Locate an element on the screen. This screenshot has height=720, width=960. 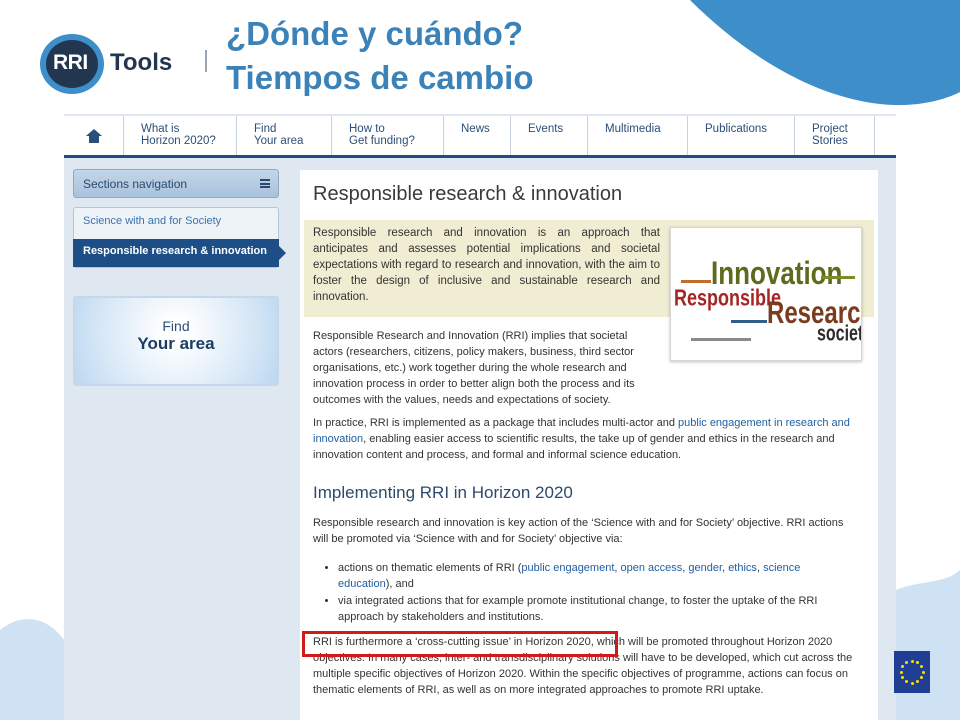
find-banner-line1: Find is located at coordinates (176, 326).